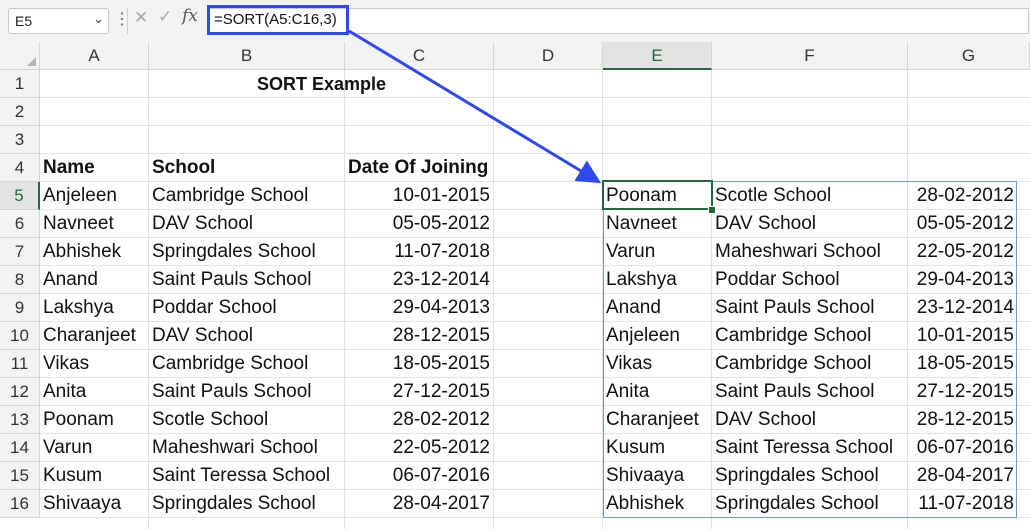 This screenshot has height=529, width=1030. I want to click on insert-function-icon: fx, so click(190, 16).